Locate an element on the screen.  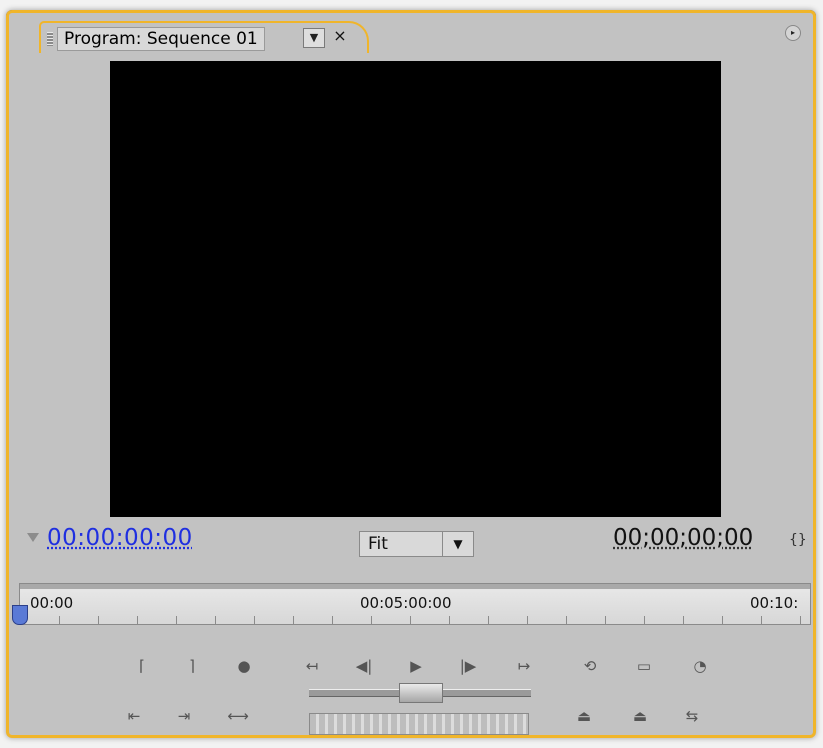
zoom-level-value: Fit is located at coordinates (378, 544).